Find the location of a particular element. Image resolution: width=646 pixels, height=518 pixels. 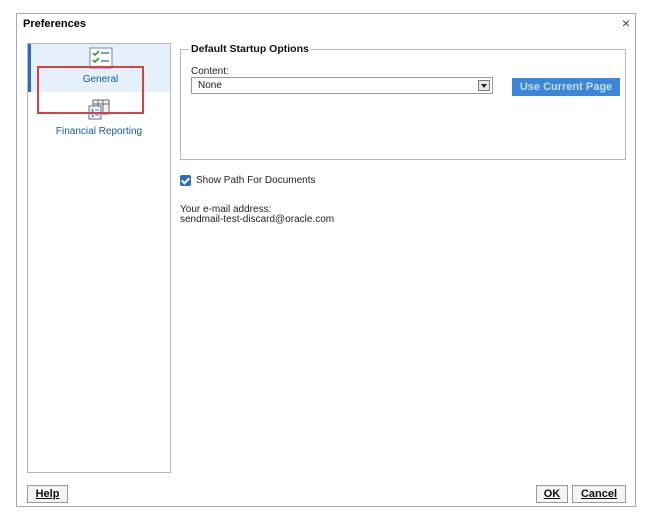

content-label: Content: is located at coordinates (210, 71).